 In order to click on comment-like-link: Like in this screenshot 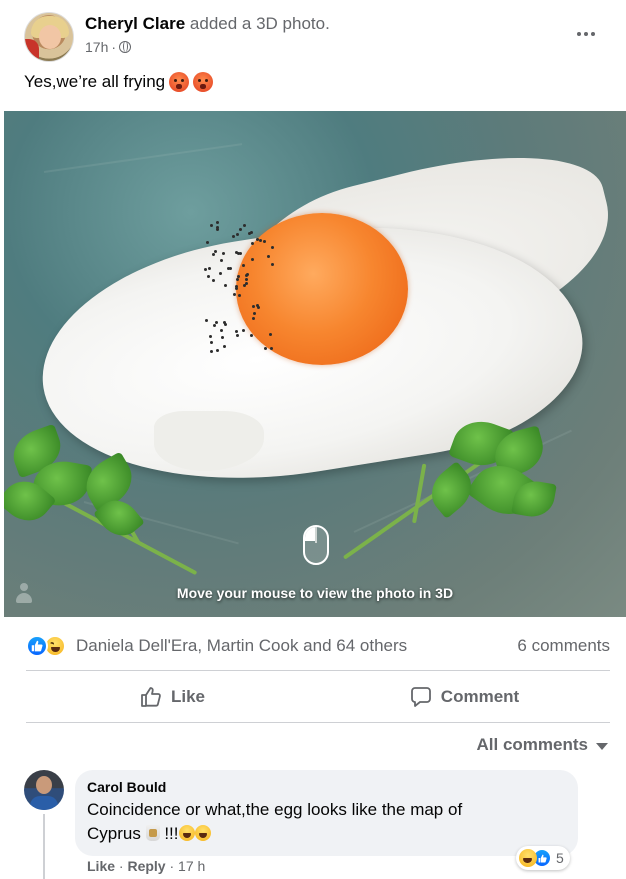, I will do `click(101, 866)`.